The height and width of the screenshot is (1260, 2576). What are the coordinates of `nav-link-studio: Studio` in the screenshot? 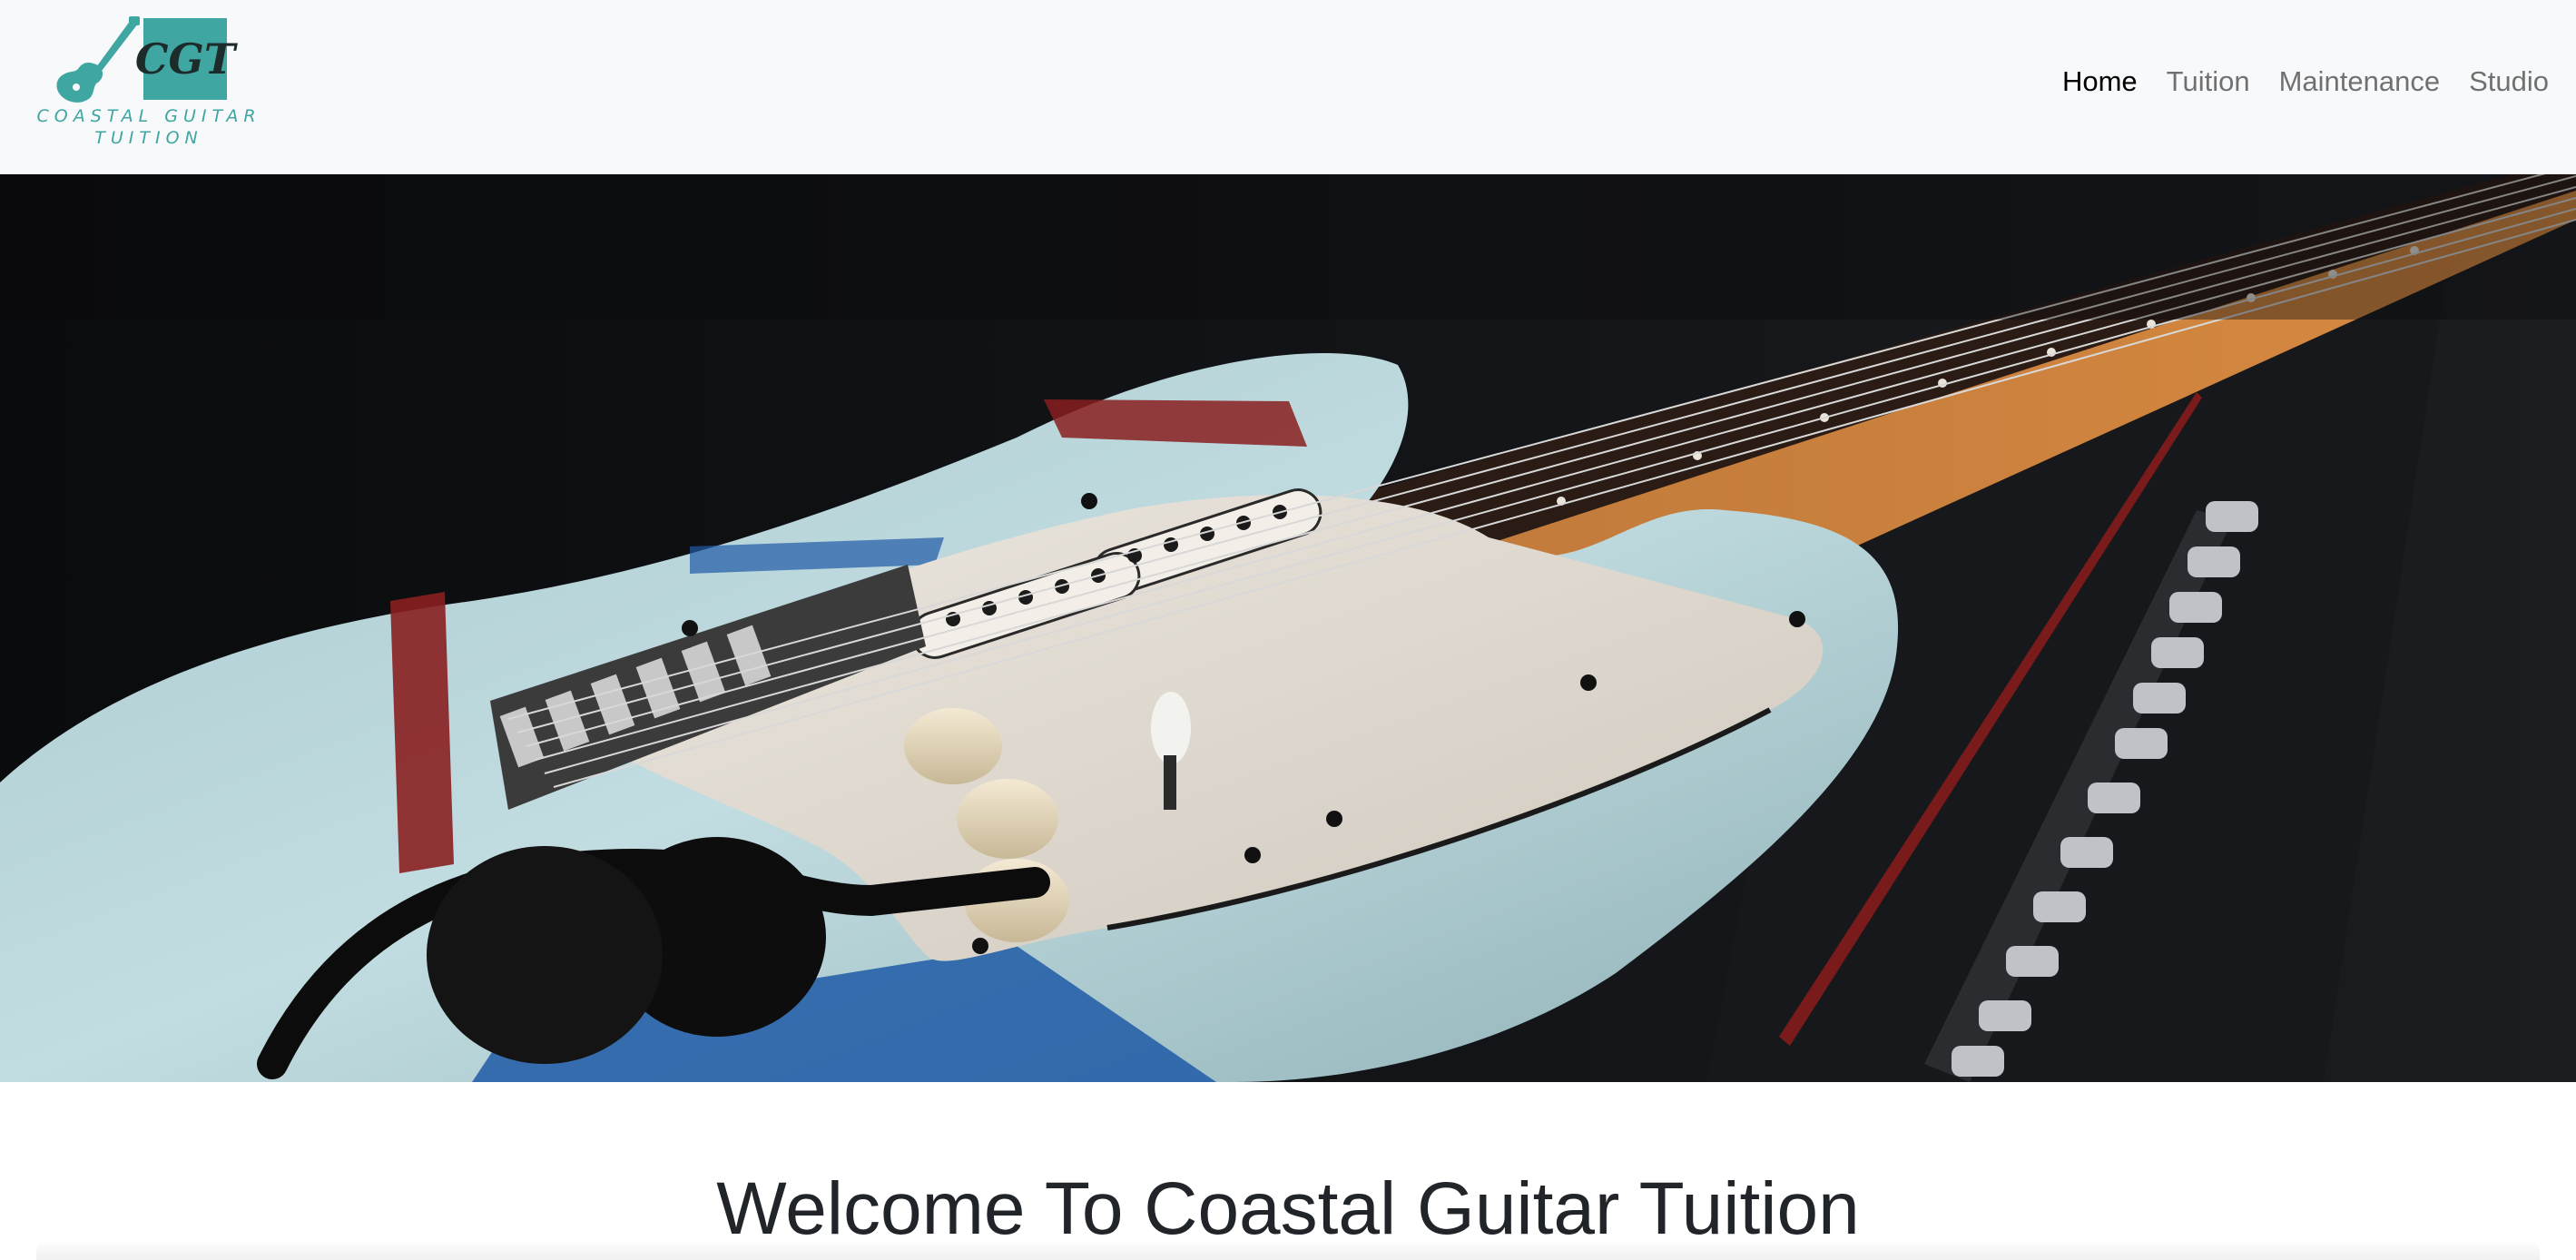 It's located at (2509, 82).